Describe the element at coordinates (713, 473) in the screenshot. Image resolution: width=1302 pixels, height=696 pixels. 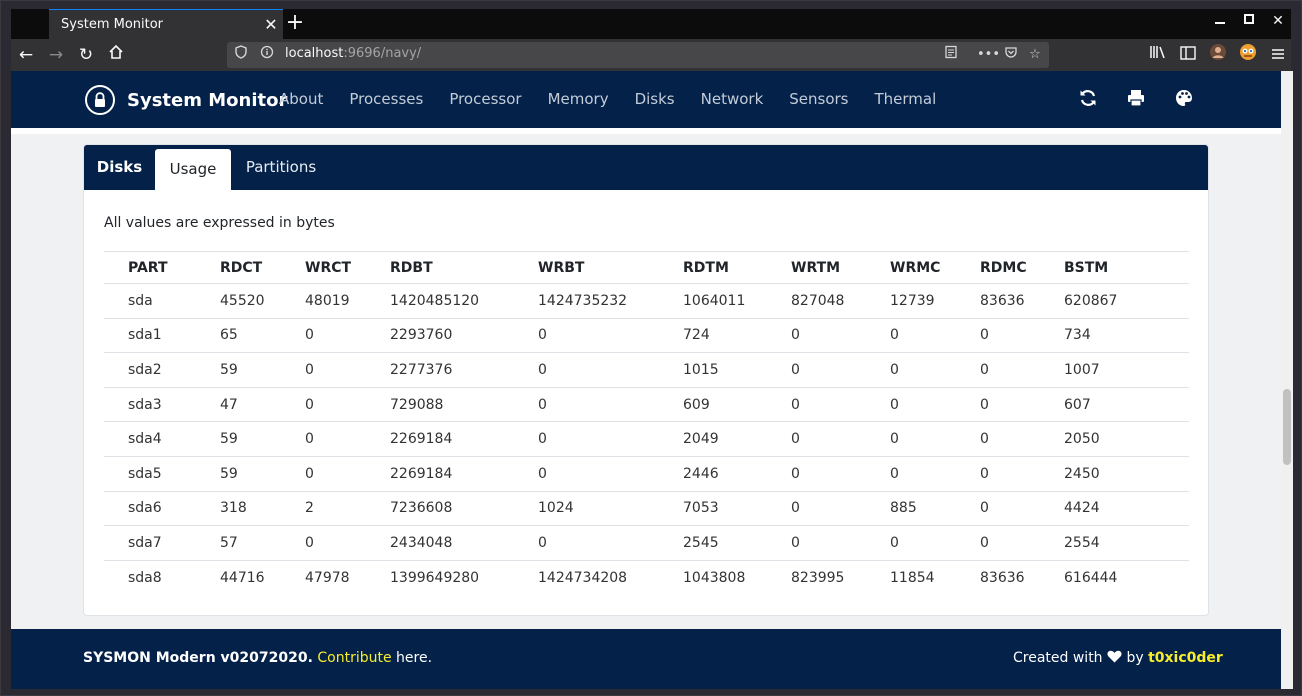
I see `table-cell: 2446` at that location.